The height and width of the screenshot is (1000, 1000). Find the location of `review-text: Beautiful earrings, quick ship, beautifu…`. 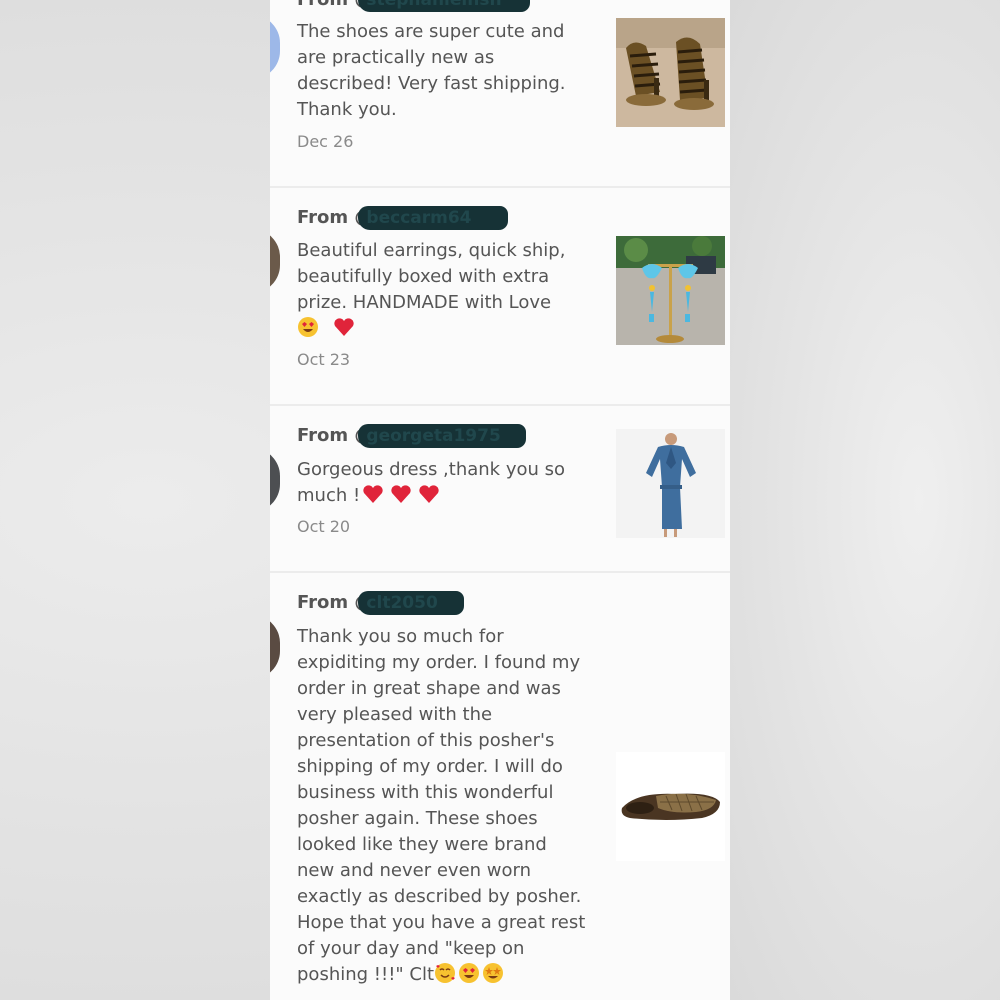

review-text: Beautiful earrings, quick ship, beautifu… is located at coordinates (442, 290).